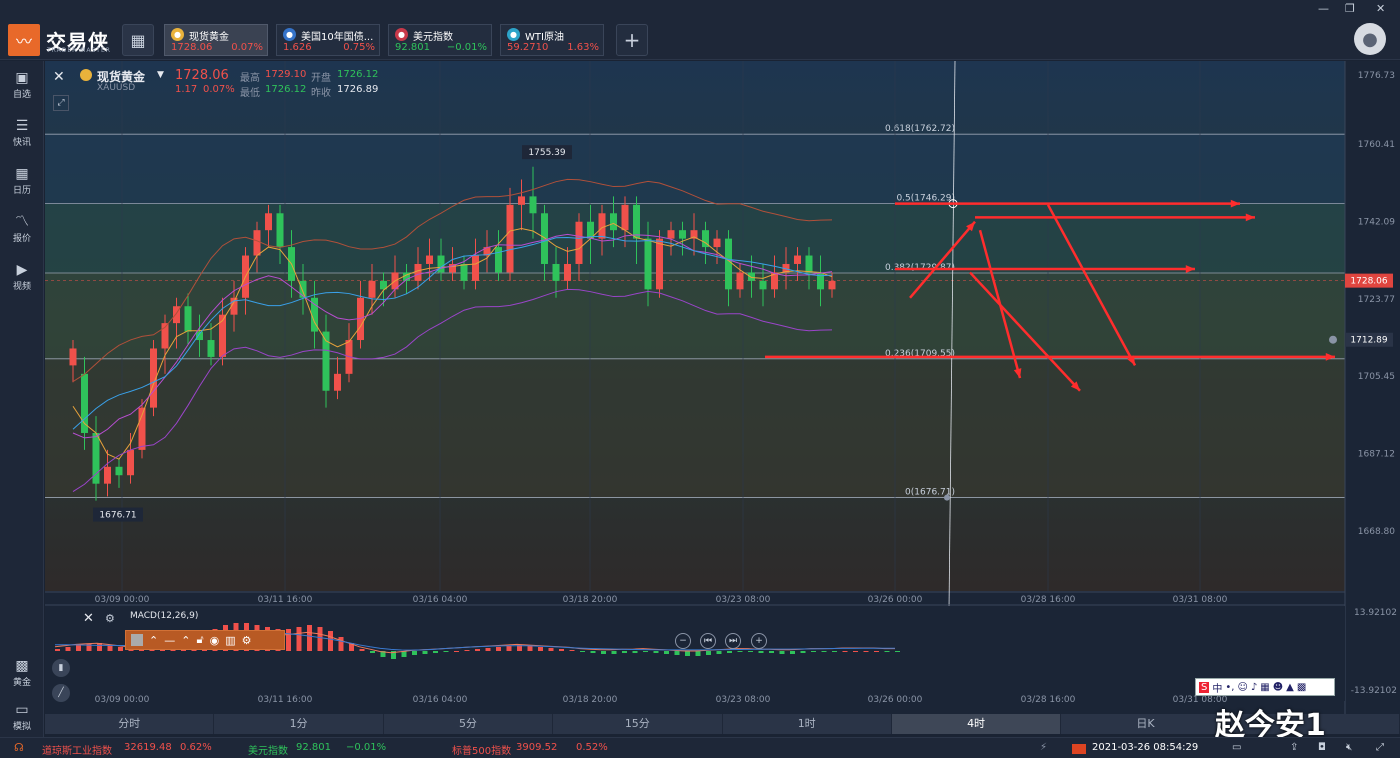 This screenshot has width=1400, height=758. Describe the element at coordinates (1322, 747) in the screenshot. I see `camera-icon: ◘` at that location.